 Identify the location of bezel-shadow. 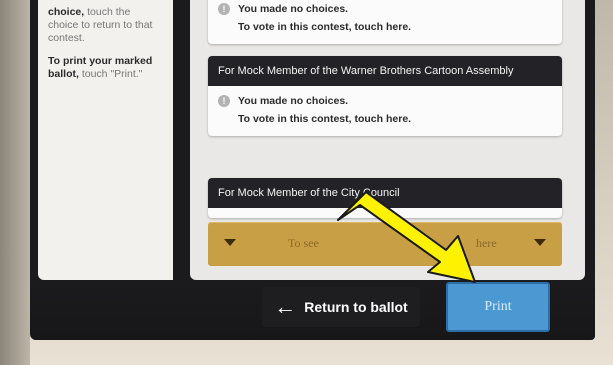
(15, 182).